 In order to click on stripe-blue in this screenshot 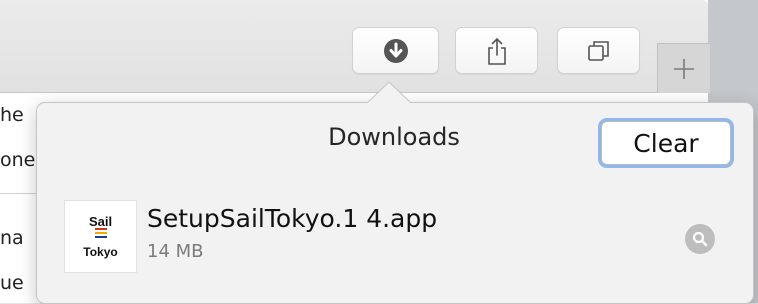, I will do `click(101, 237)`.